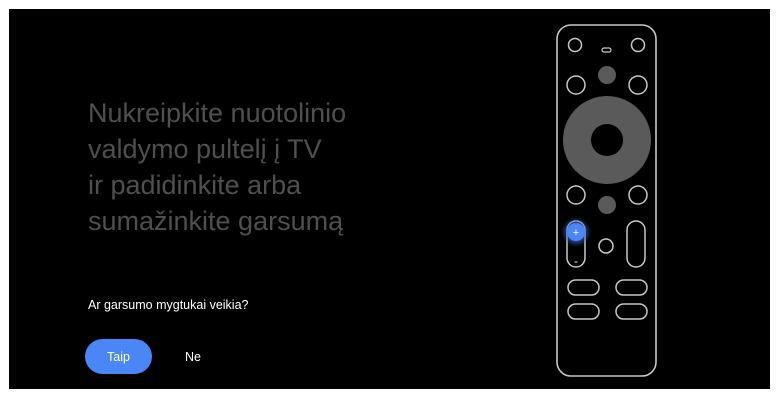  I want to click on channel-rocker, so click(636, 244).